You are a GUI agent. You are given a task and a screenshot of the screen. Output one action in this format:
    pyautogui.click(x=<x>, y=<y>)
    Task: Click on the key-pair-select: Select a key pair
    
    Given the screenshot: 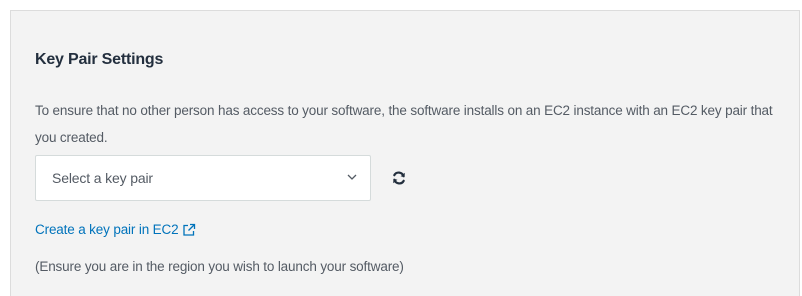 What is the action you would take?
    pyautogui.click(x=203, y=178)
    